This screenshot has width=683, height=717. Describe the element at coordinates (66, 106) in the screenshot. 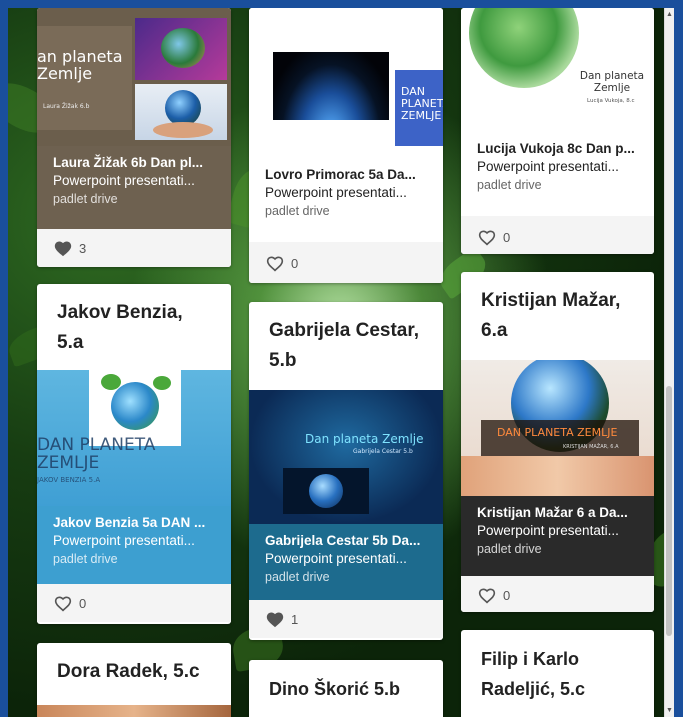

I see `slide-author: Laura Žižak 6.b` at that location.